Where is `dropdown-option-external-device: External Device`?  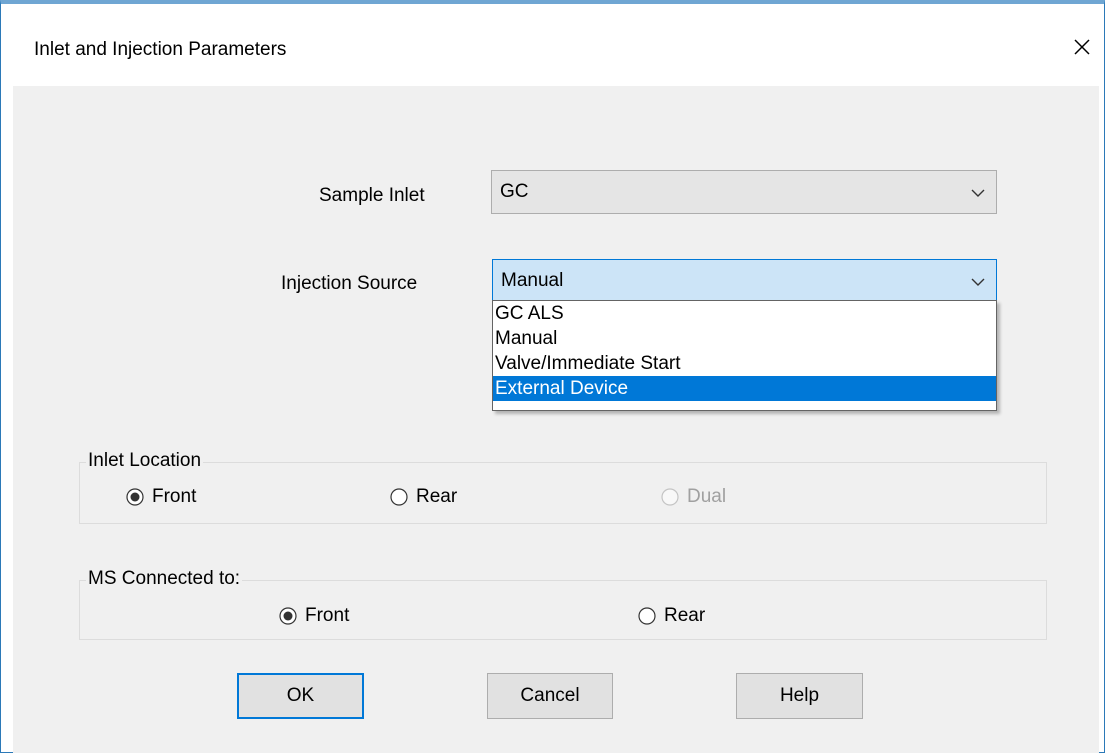 dropdown-option-external-device: External Device is located at coordinates (744, 388).